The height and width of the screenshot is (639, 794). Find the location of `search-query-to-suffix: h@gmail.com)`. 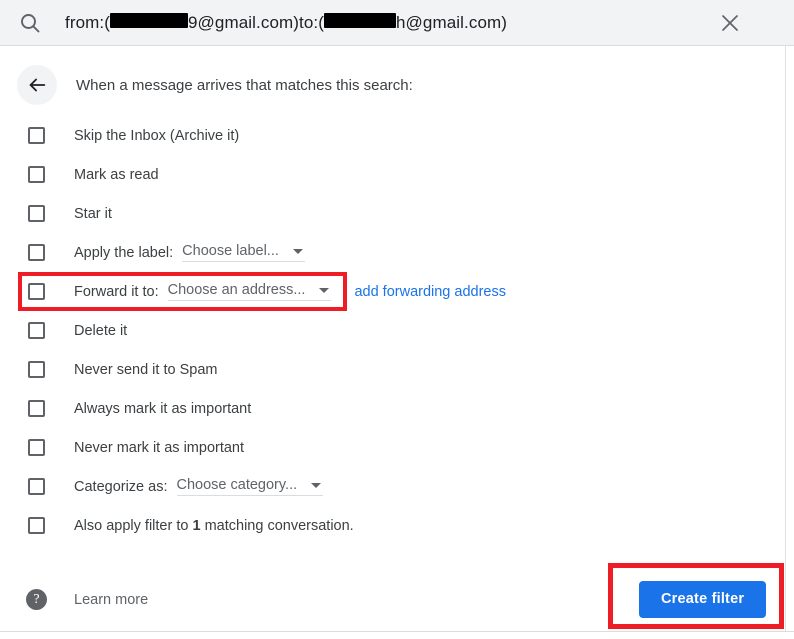

search-query-to-suffix: h@gmail.com) is located at coordinates (452, 22).